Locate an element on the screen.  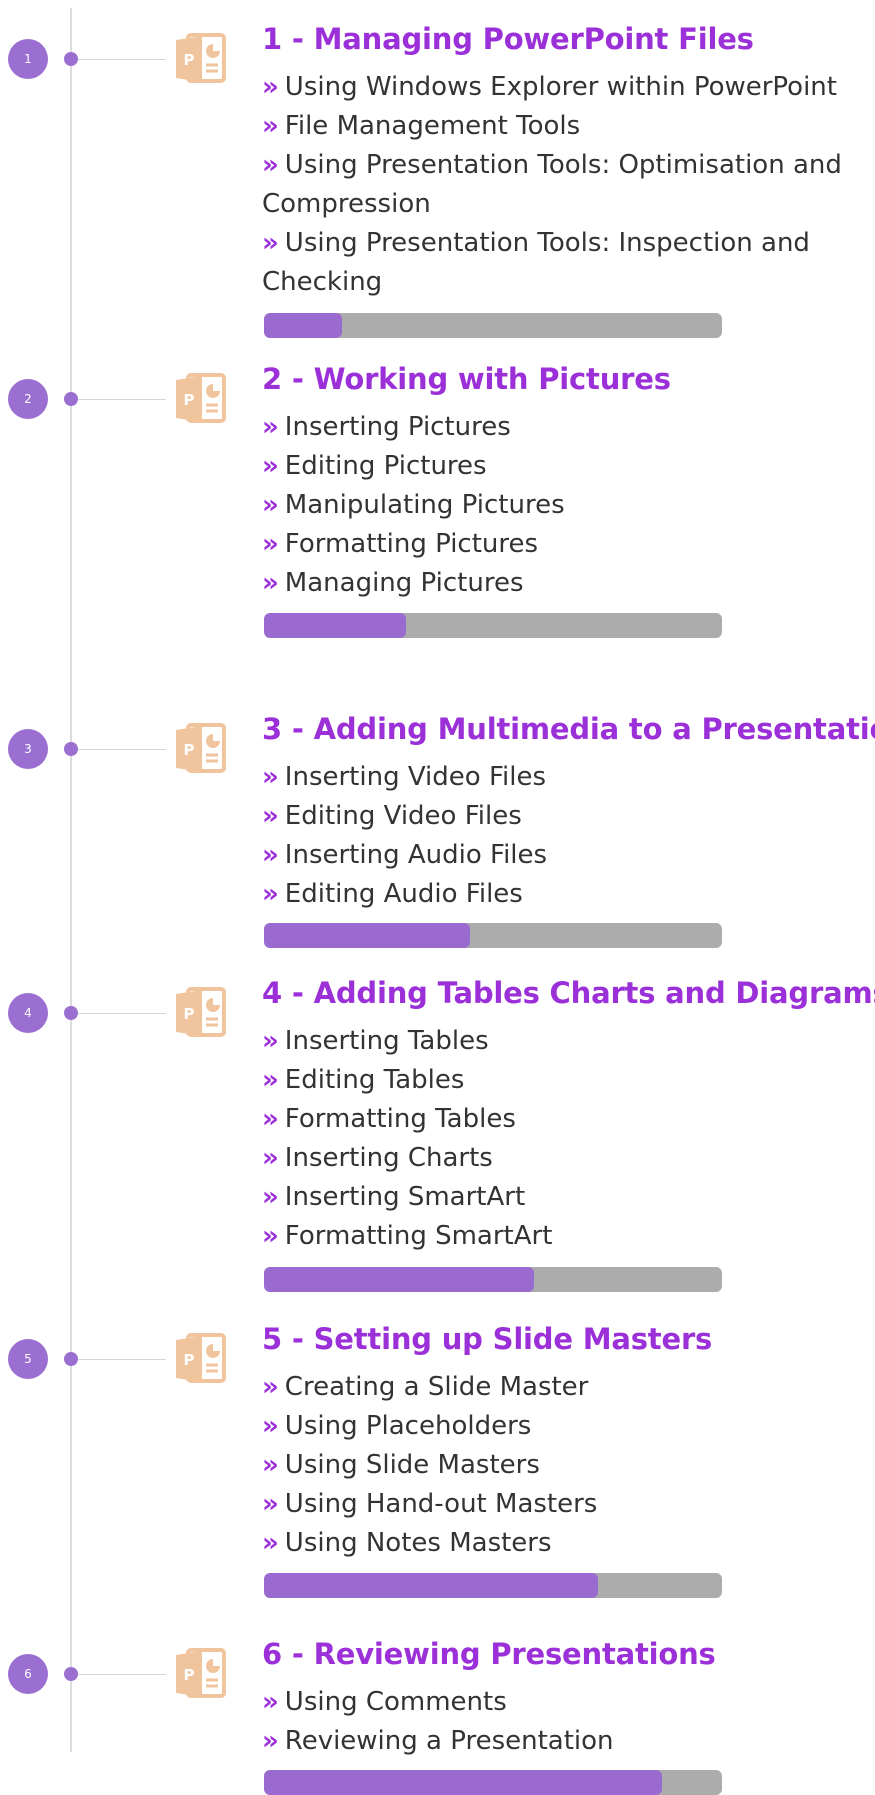
lesson-item-label: Formatting SmartArt is located at coordinates (418, 1236).